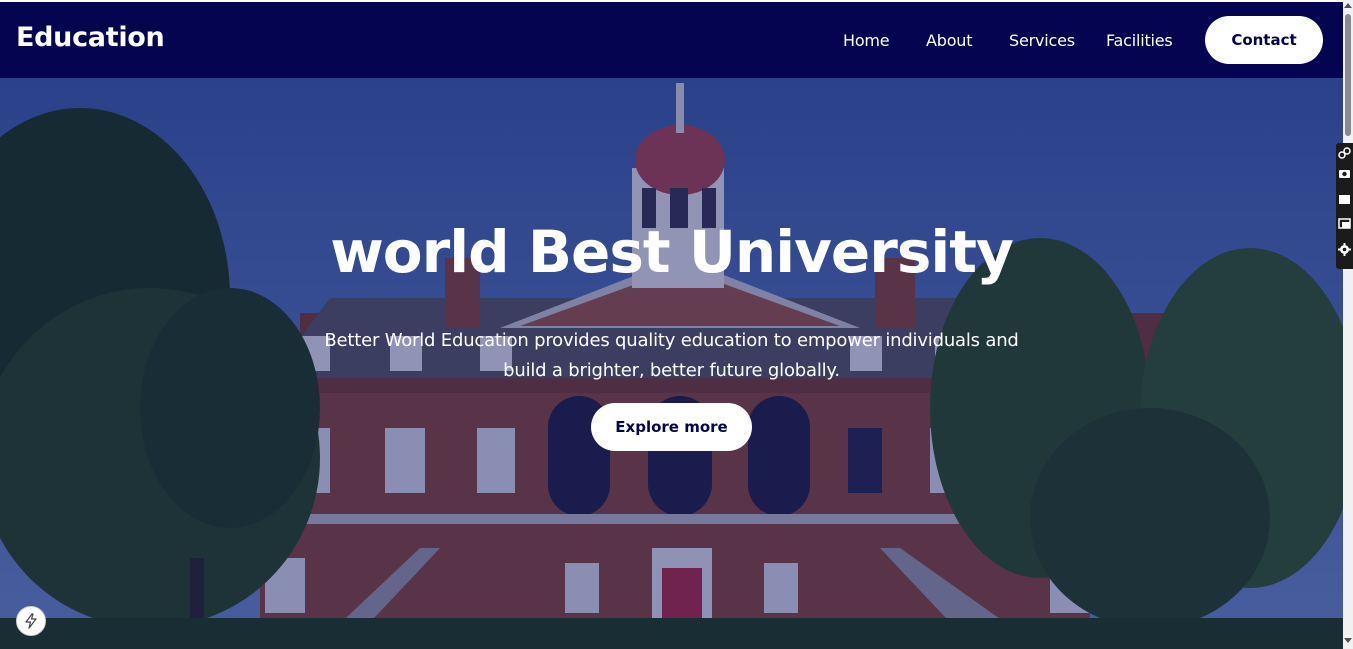 This screenshot has height=649, width=1353. I want to click on scroll-thumb, so click(1348, 75).